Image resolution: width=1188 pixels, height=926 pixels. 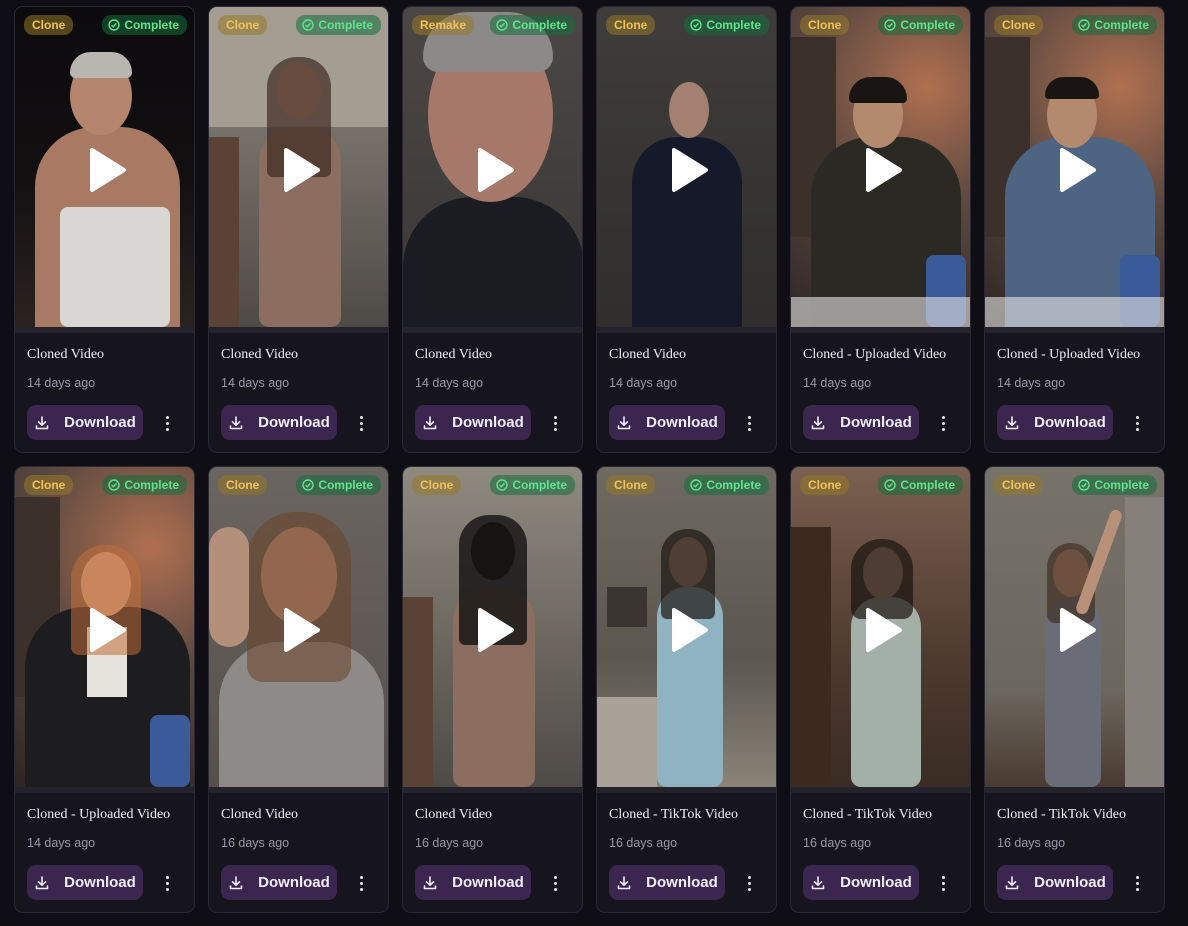 What do you see at coordinates (867, 814) in the screenshot?
I see `video-title: Cloned - TikTok Video` at bounding box center [867, 814].